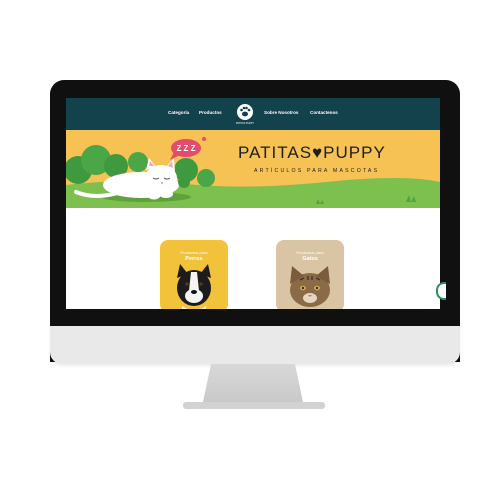  What do you see at coordinates (253, 172) in the screenshot?
I see `hero-illustration: Z Z Z` at bounding box center [253, 172].